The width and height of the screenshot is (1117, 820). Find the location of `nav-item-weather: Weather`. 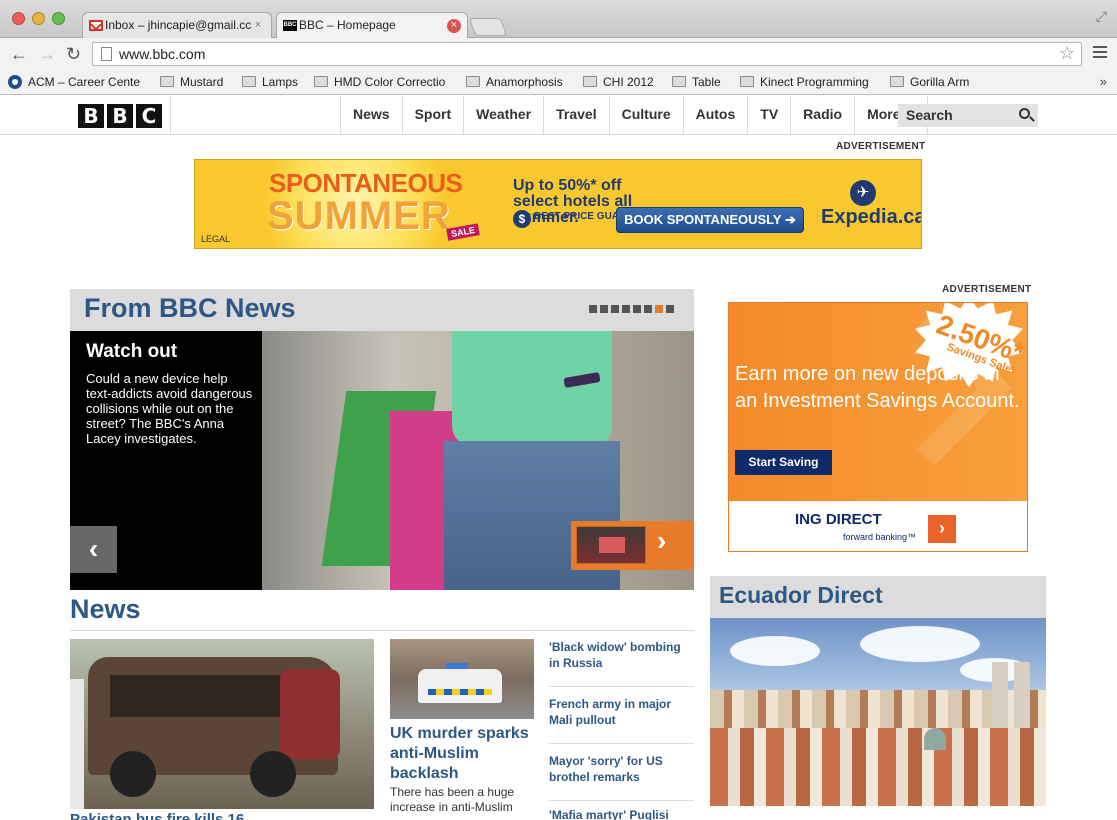

nav-item-weather: Weather is located at coordinates (504, 115).